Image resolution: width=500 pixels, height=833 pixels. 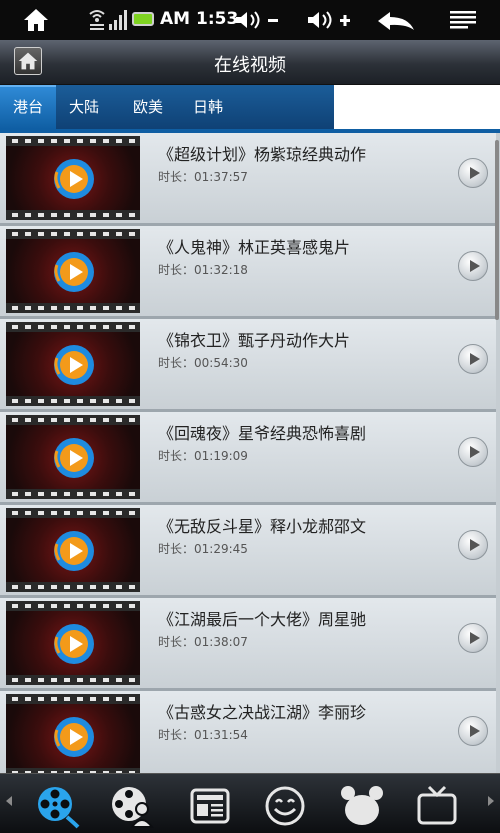 I want to click on video-title: 《江湖最后一个大佬》周星驰, so click(x=262, y=618).